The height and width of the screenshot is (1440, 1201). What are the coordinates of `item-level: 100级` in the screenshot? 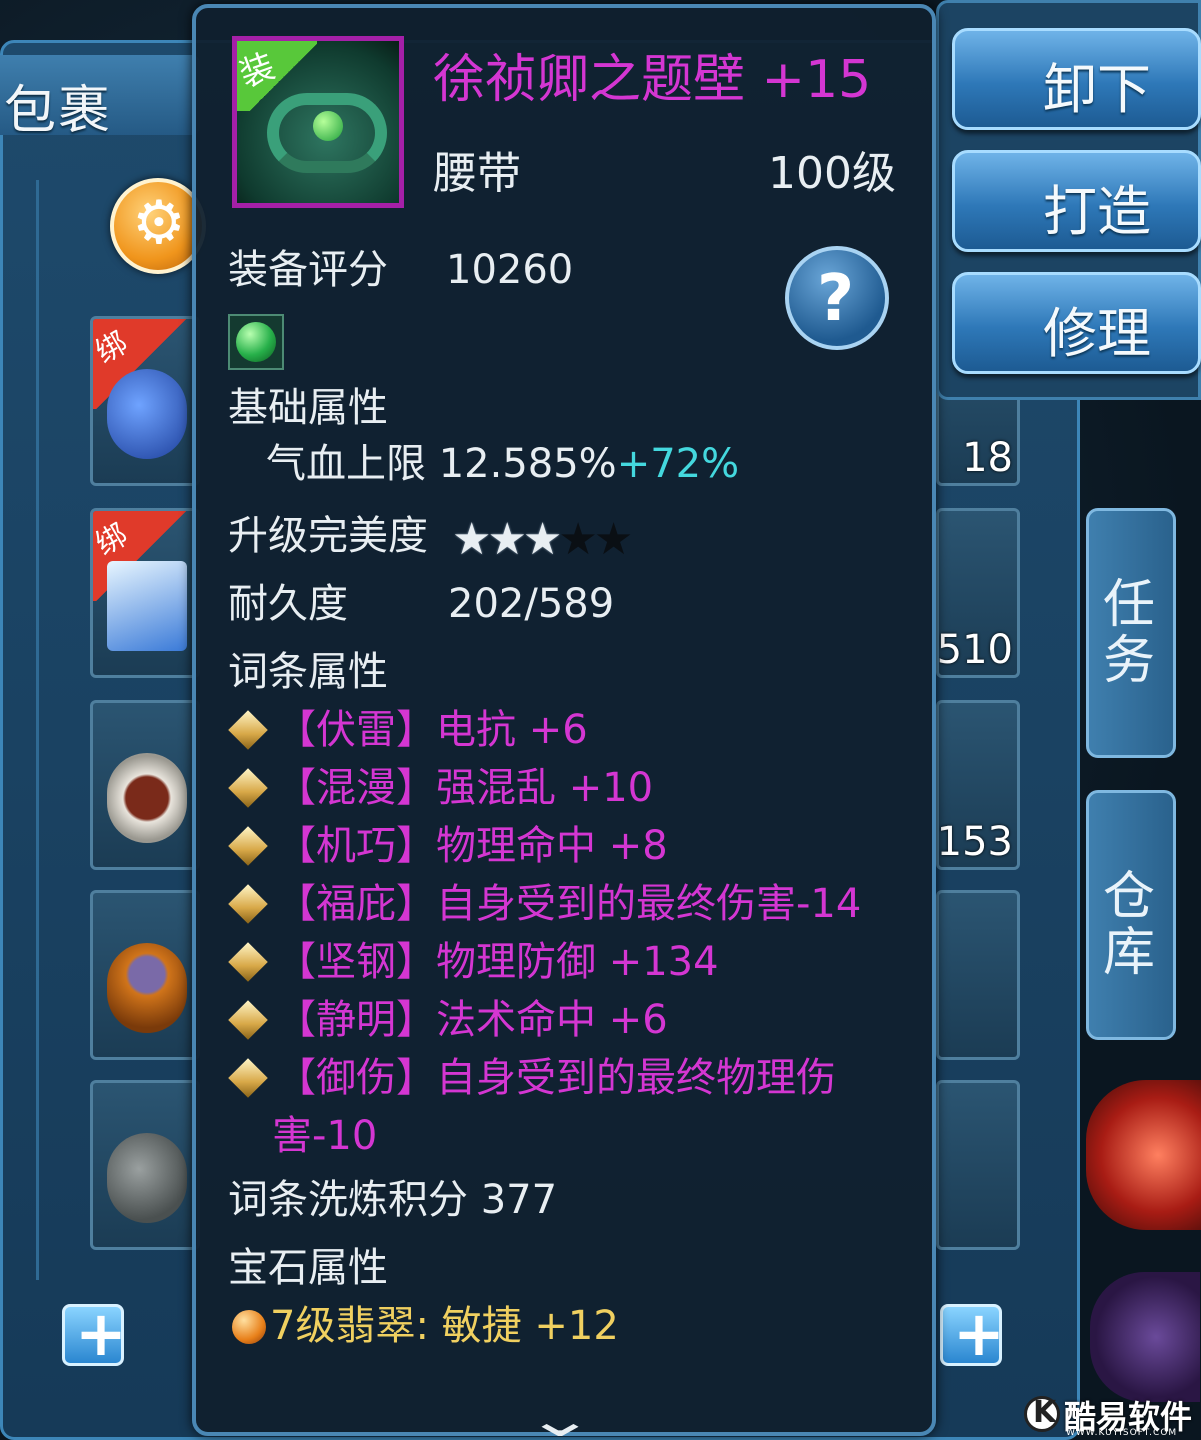 It's located at (832, 173).